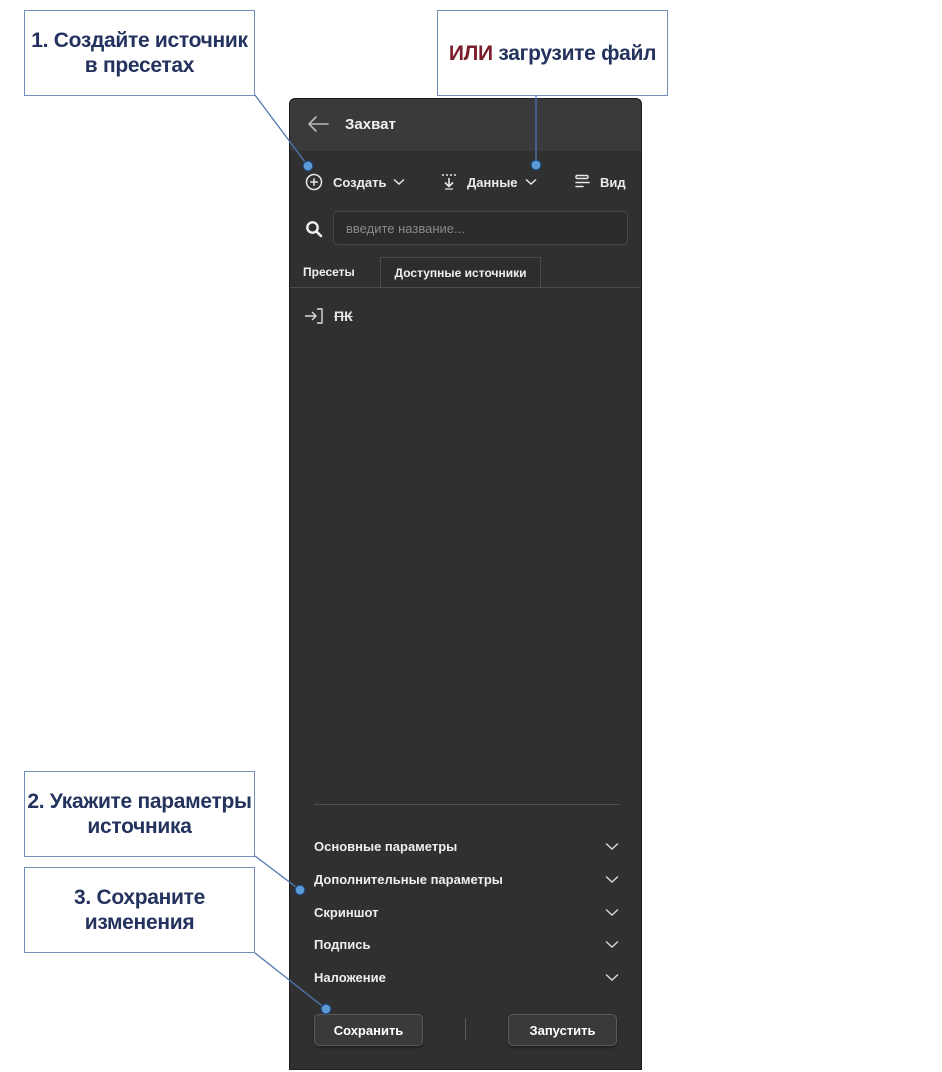  What do you see at coordinates (470, 53) in the screenshot?
I see `callout-upload-prefix: ИЛИ` at bounding box center [470, 53].